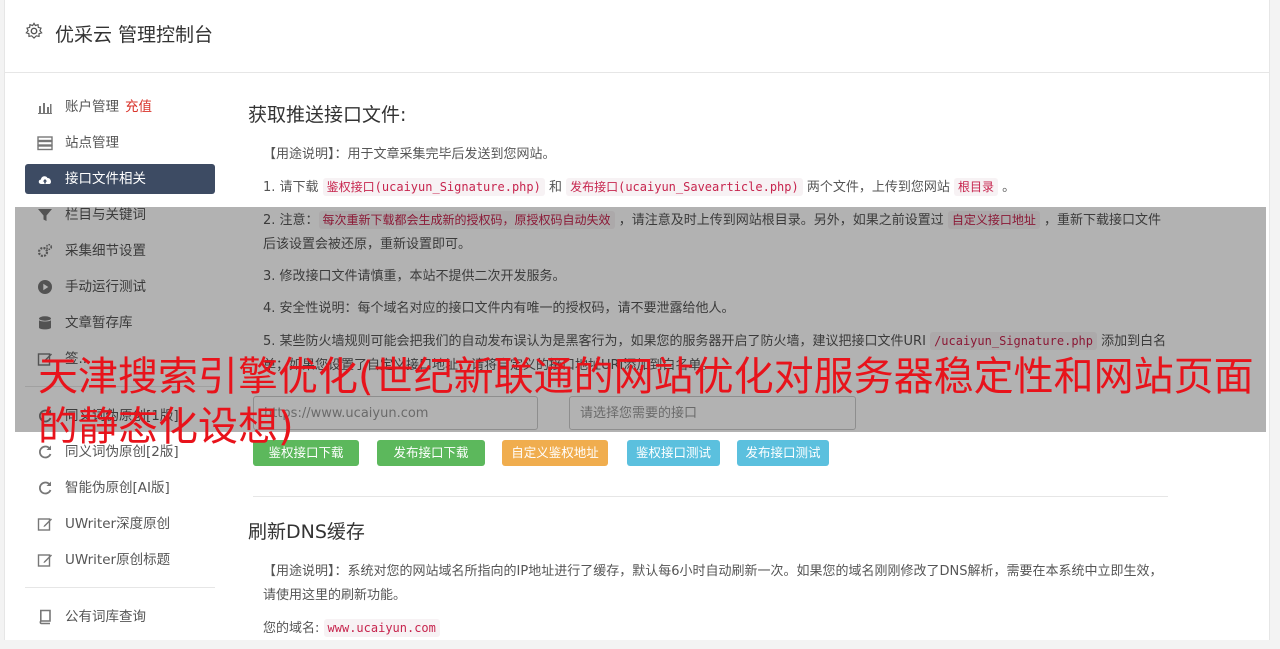 Image resolution: width=1280 pixels, height=649 pixels. I want to click on server-icon, so click(45, 143).